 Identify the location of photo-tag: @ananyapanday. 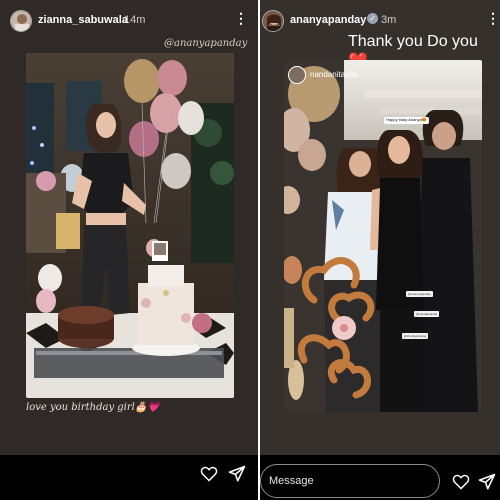
(419, 294).